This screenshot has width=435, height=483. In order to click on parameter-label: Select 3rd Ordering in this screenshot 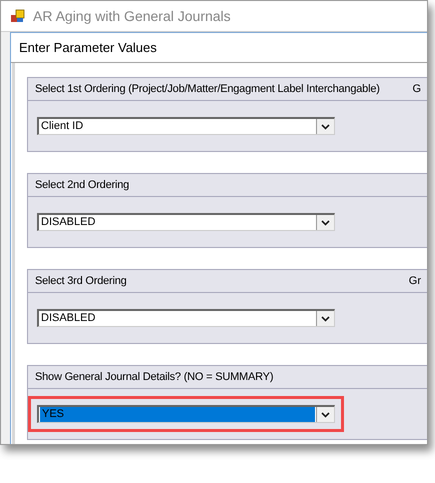, I will do `click(81, 281)`.